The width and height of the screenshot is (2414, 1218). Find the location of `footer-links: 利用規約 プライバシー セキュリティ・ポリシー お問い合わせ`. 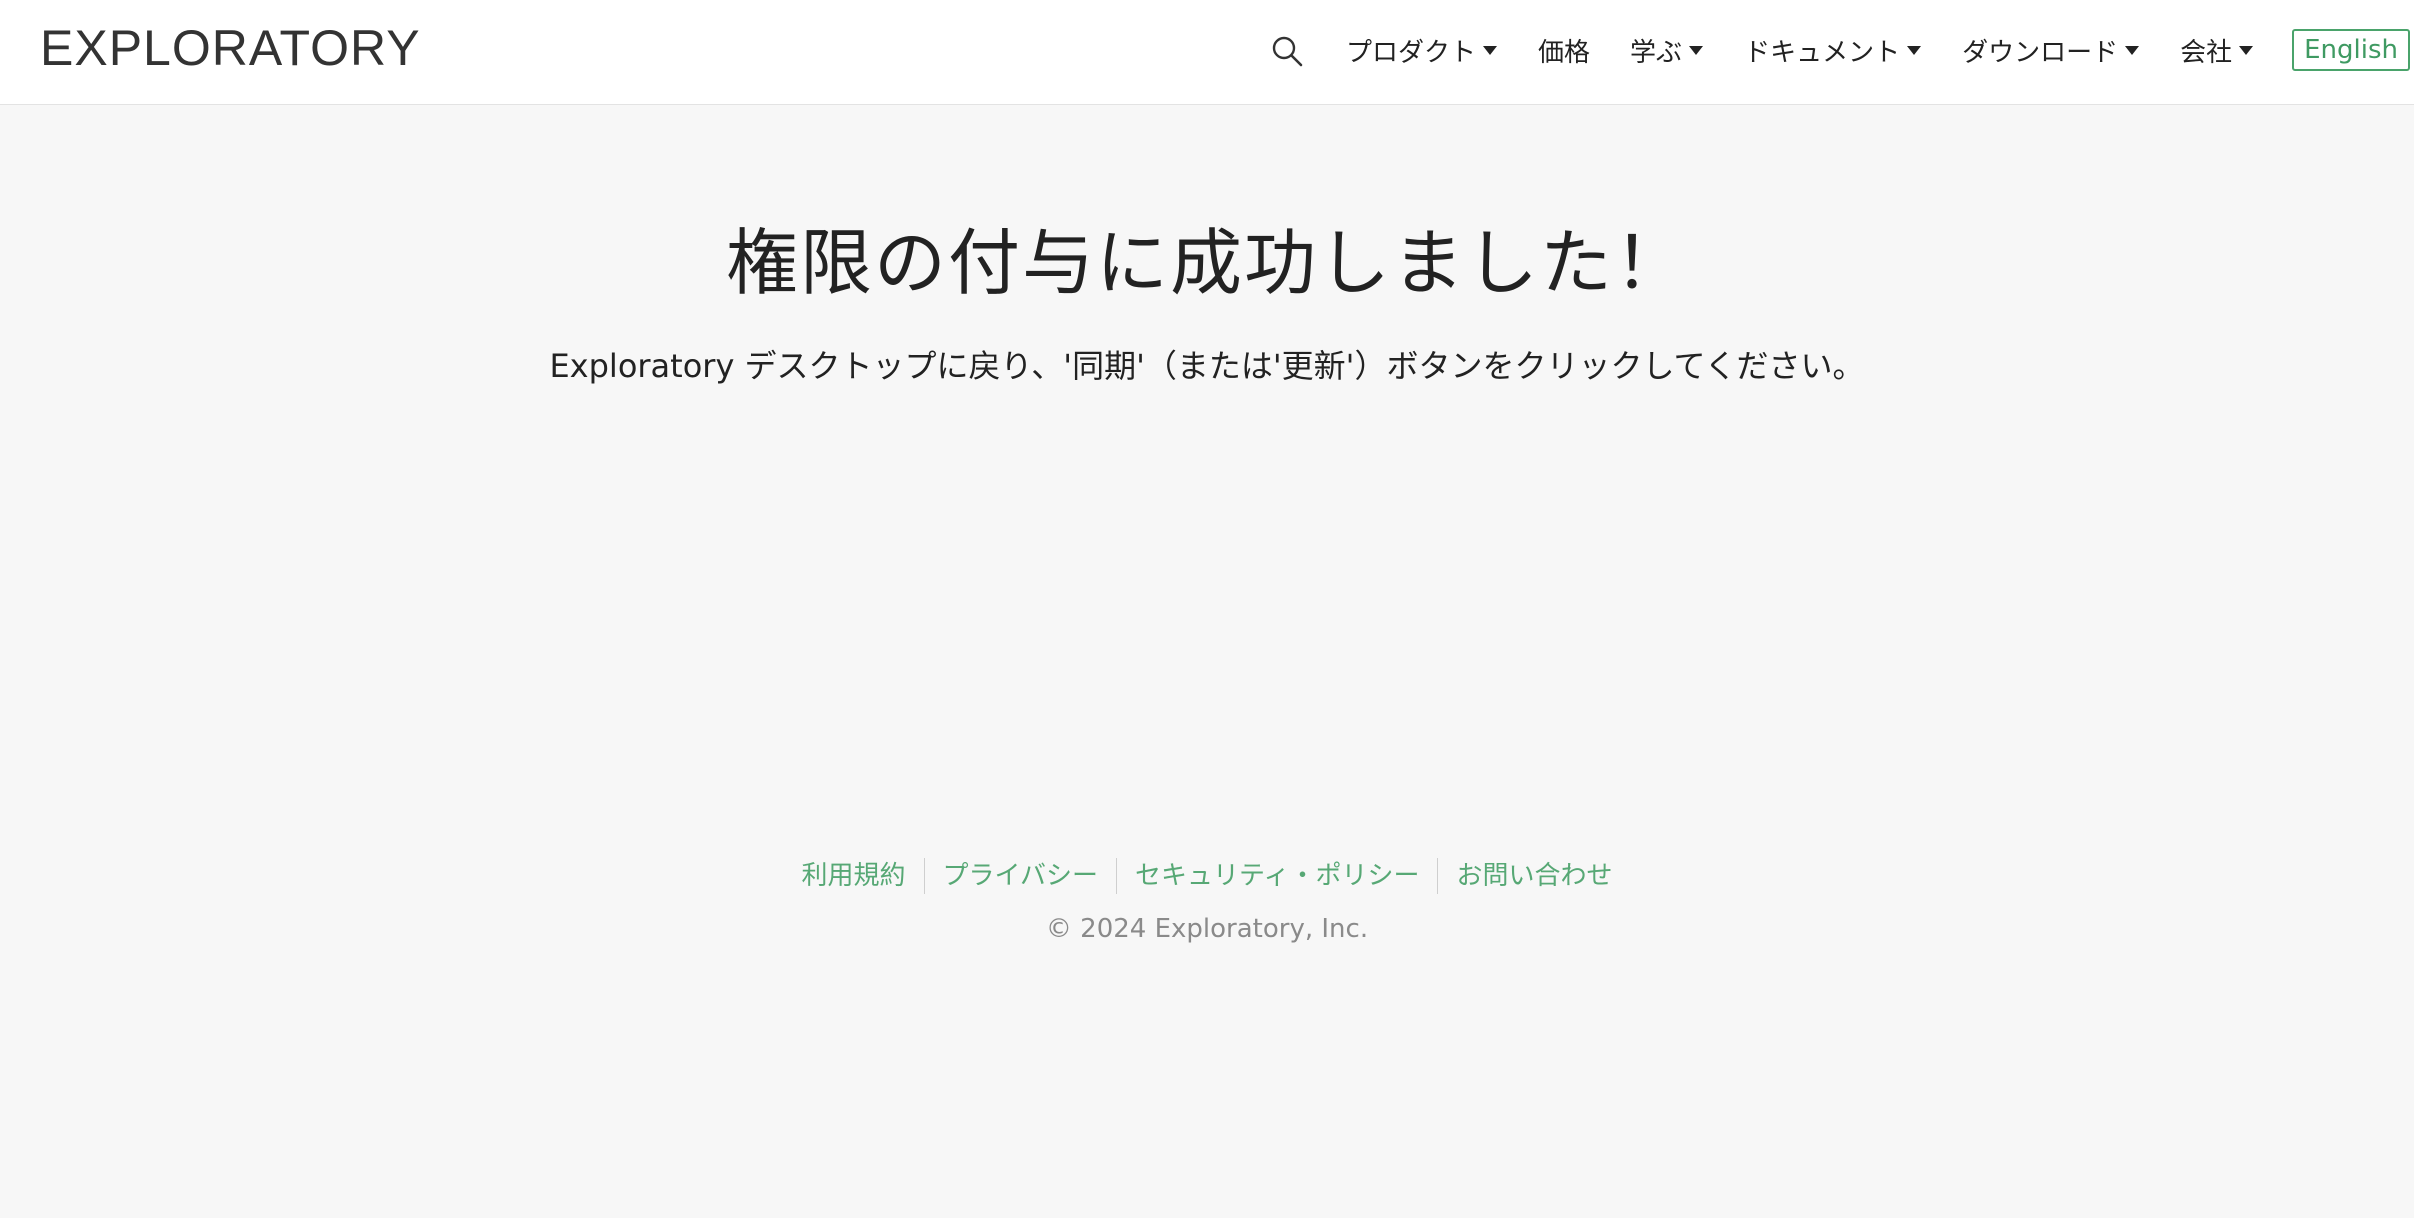

footer-links: 利用規約 プライバシー セキュリティ・ポリシー お問い合わせ is located at coordinates (1207, 876).